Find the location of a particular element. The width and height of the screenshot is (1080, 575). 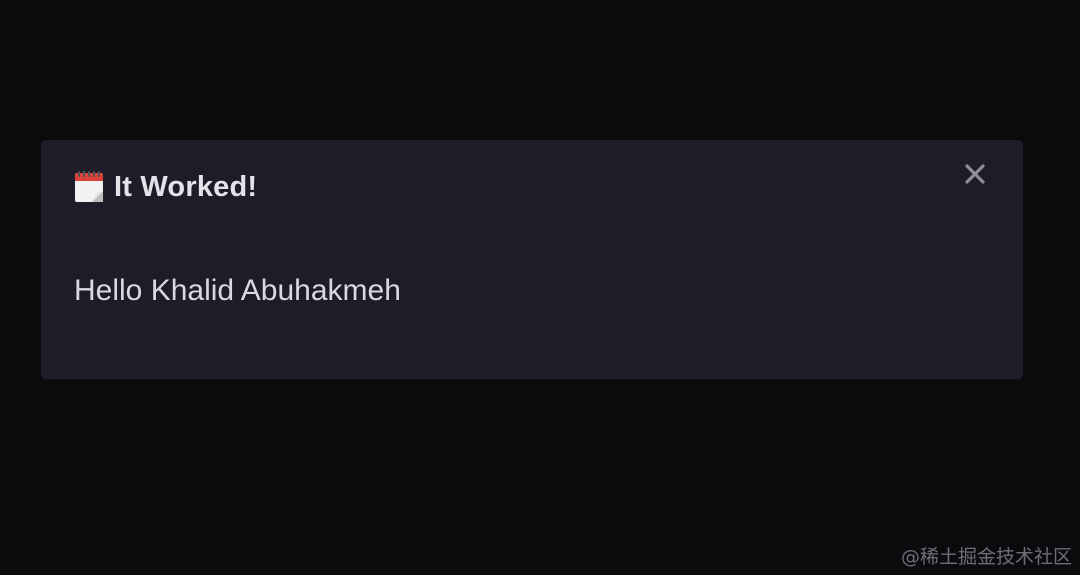

close-button is located at coordinates (975, 176).